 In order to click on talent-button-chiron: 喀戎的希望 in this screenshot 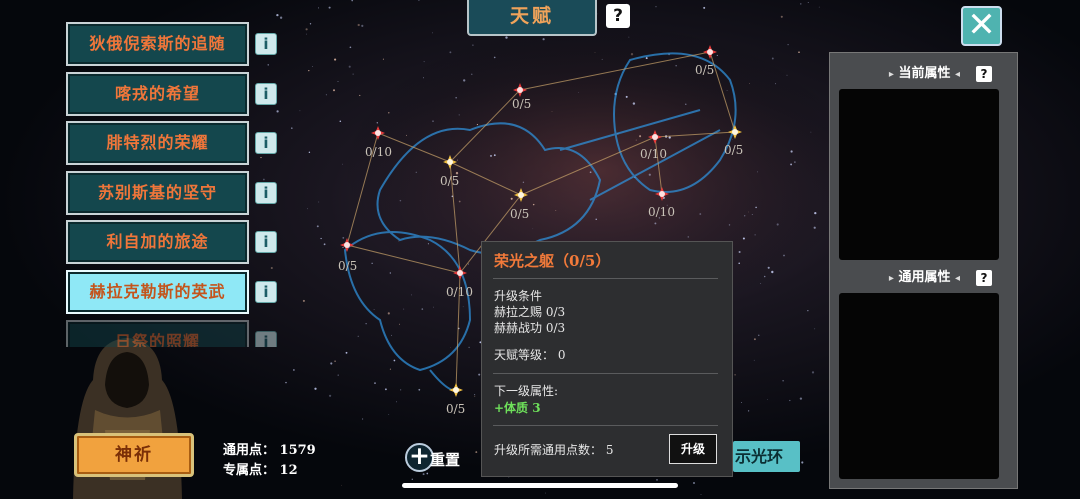, I will do `click(157, 94)`.